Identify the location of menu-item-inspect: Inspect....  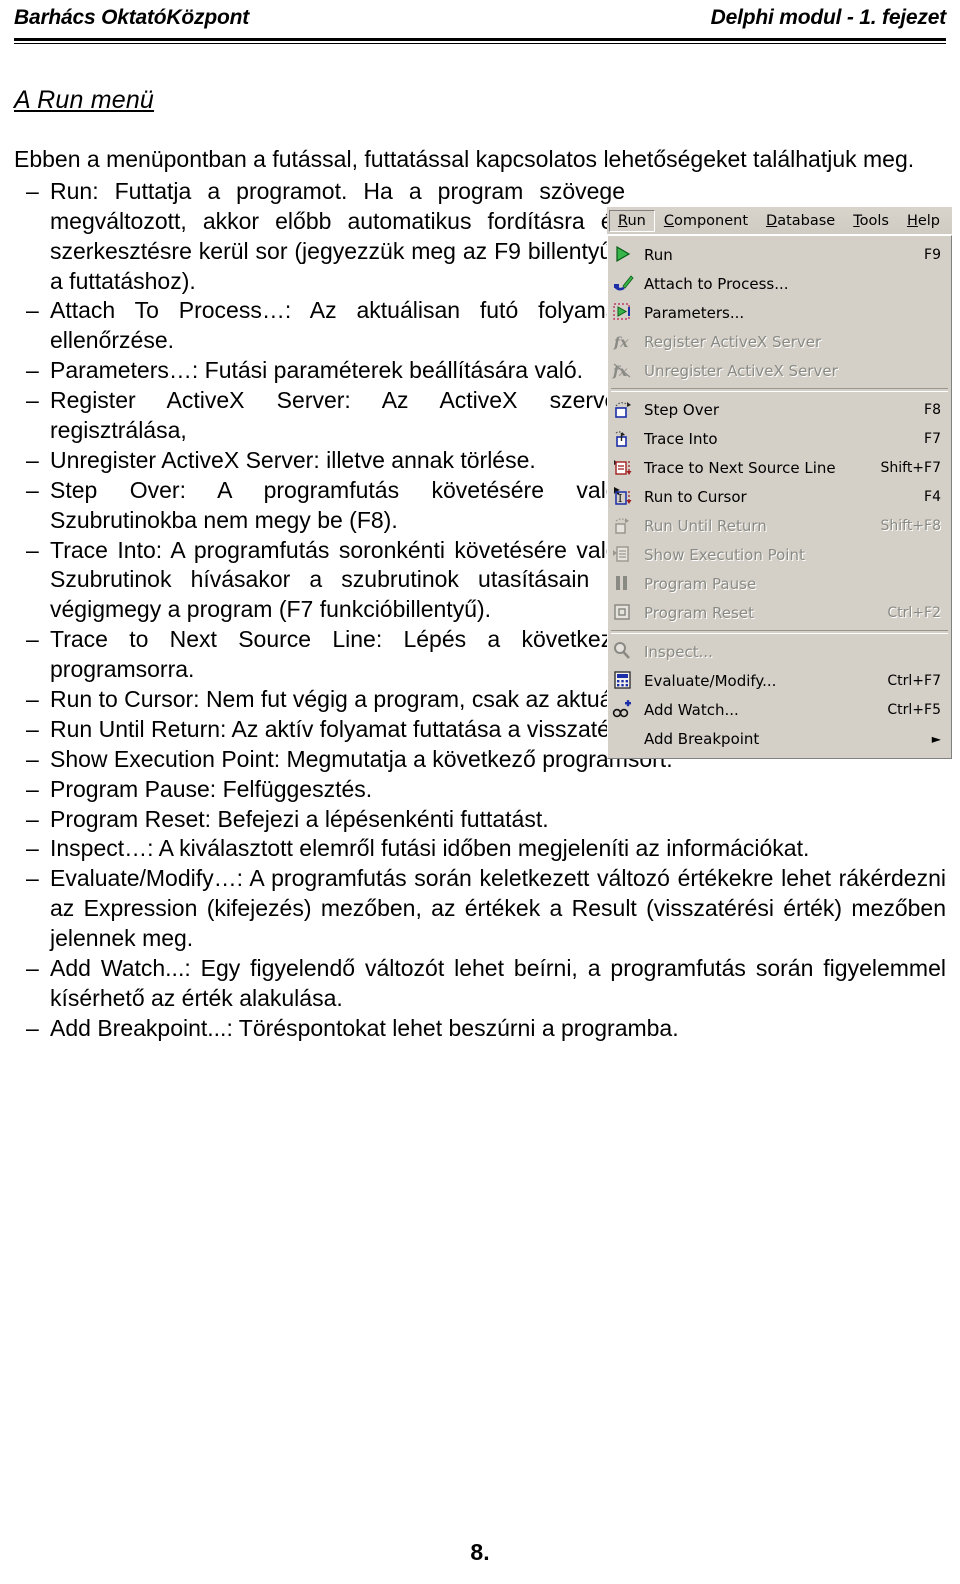
(779, 651).